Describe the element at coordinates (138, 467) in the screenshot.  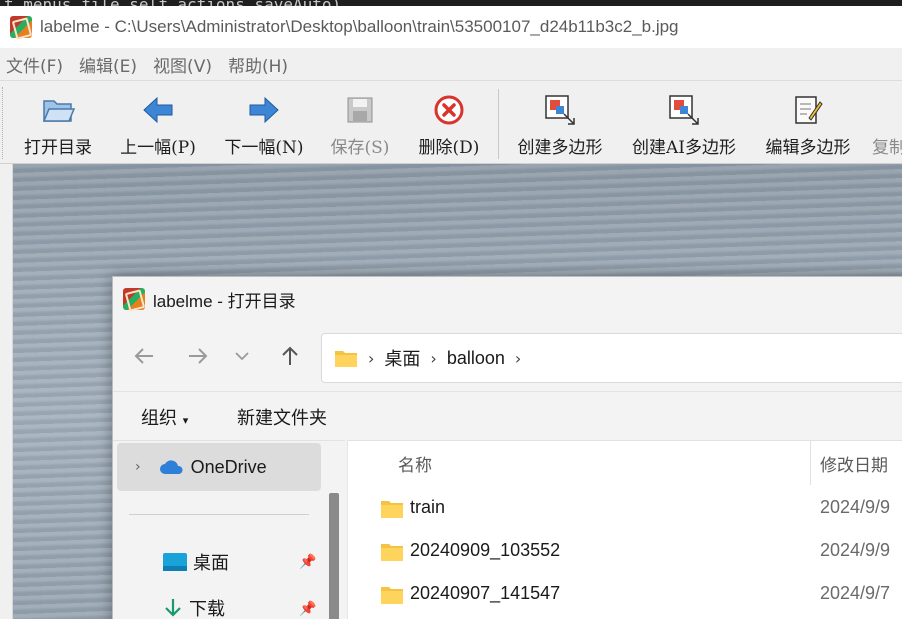
I see `expand-chevron-icon: ›` at that location.